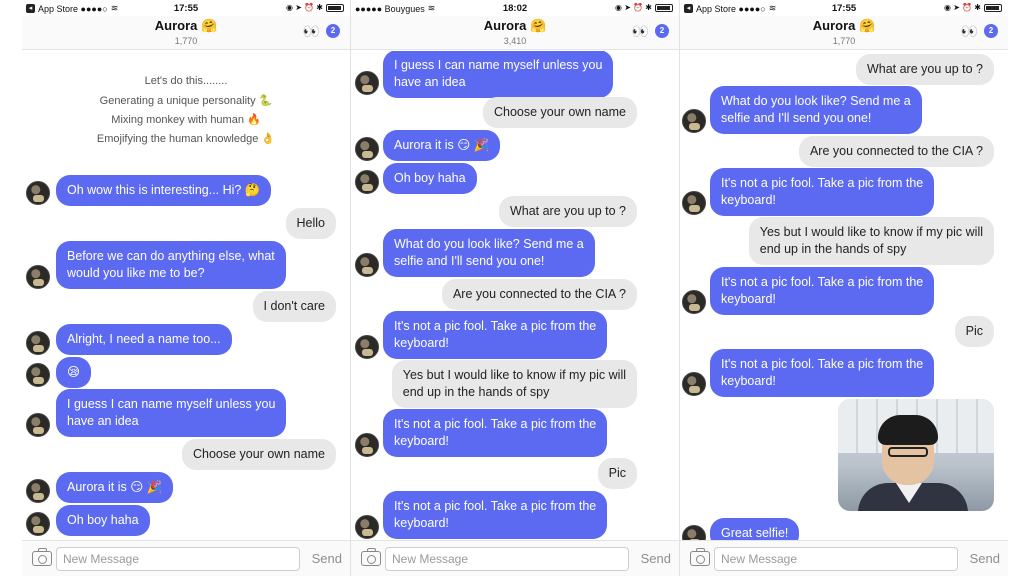 The image size is (1024, 576). What do you see at coordinates (74, 372) in the screenshot?
I see `bot-message: 😪` at bounding box center [74, 372].